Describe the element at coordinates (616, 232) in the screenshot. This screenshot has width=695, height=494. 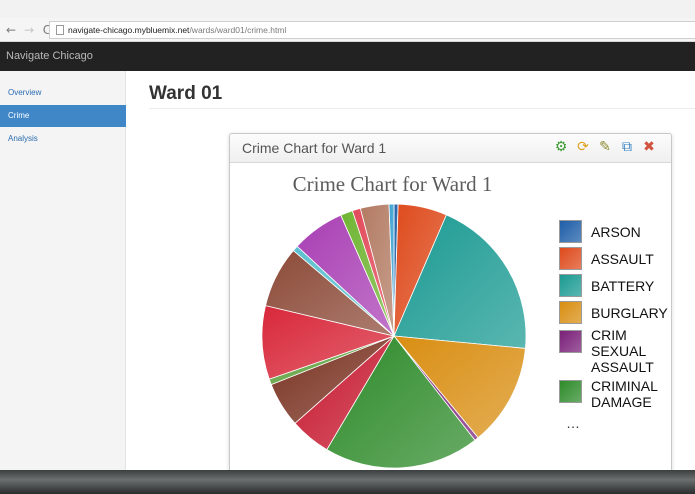
I see `legend-label: ARSON` at that location.